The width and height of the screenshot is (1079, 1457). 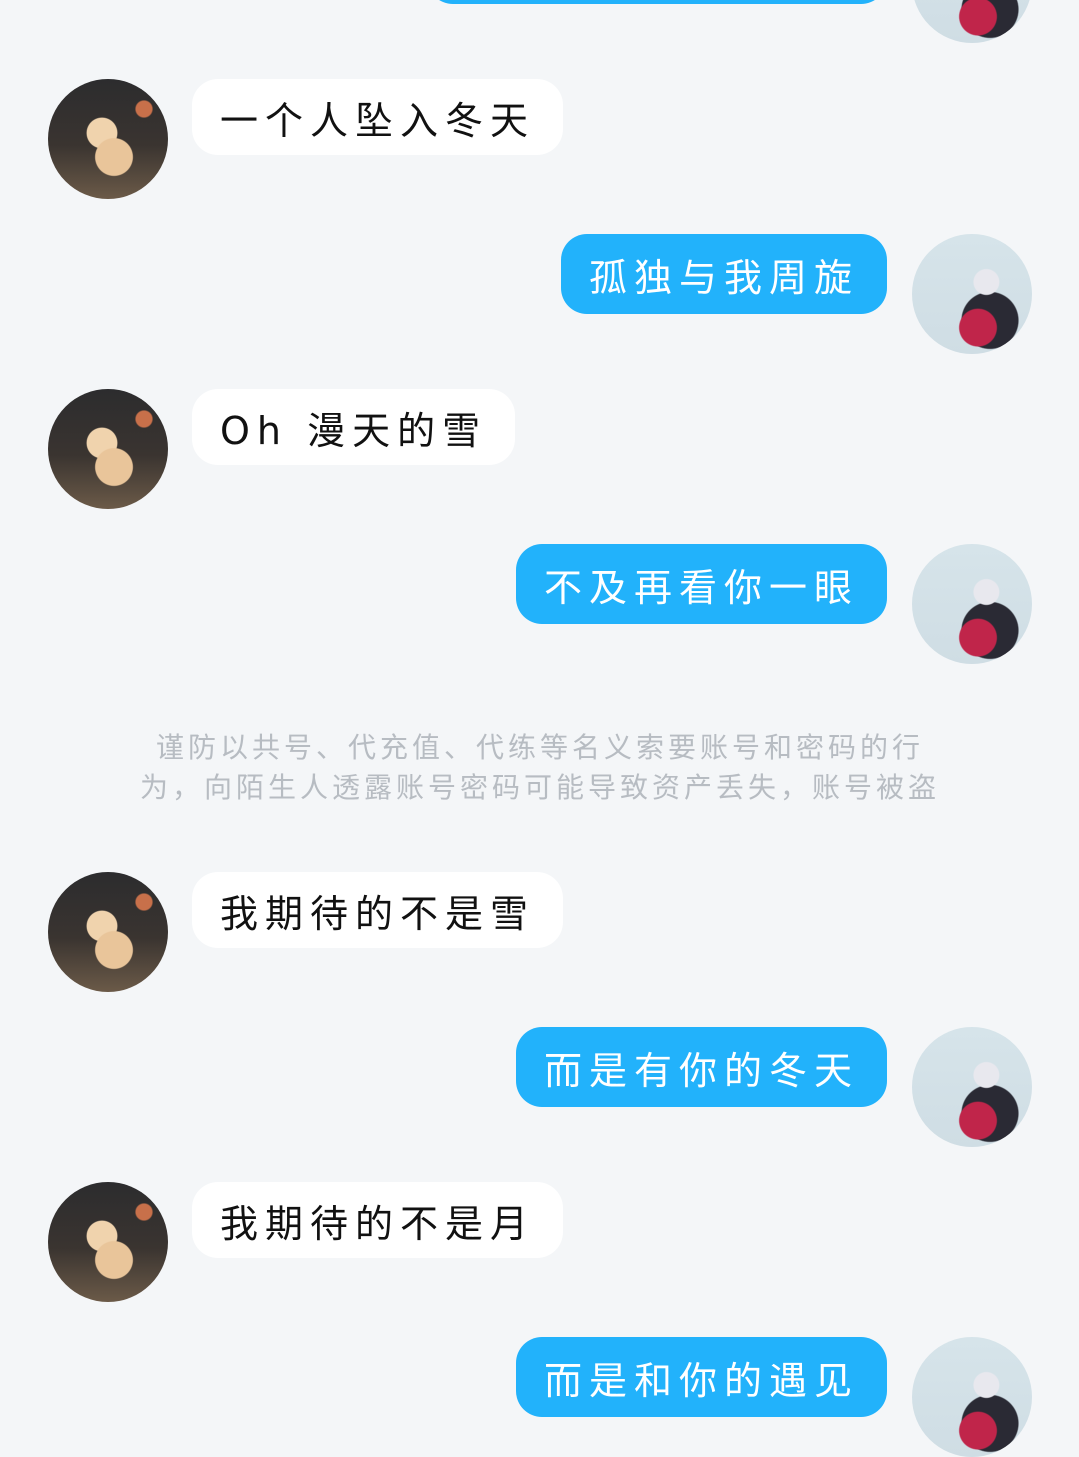 I want to click on message-bubble-sent: 而是有你的冬天, so click(x=701, y=1067).